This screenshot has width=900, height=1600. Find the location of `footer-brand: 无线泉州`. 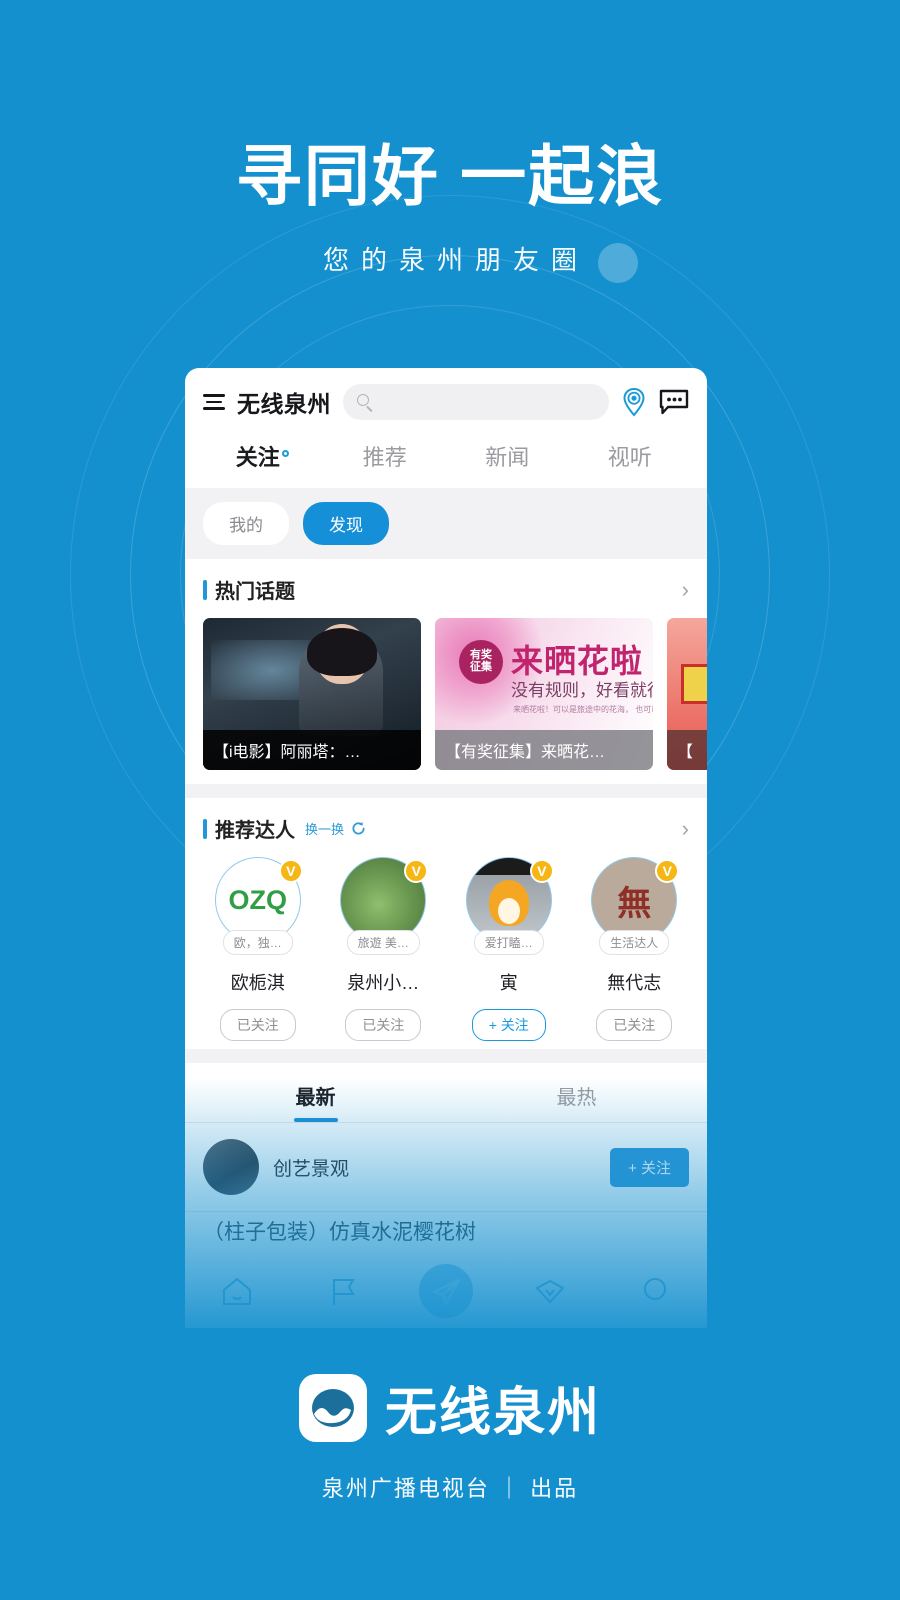

footer-brand: 无线泉州 is located at coordinates (492, 1413).